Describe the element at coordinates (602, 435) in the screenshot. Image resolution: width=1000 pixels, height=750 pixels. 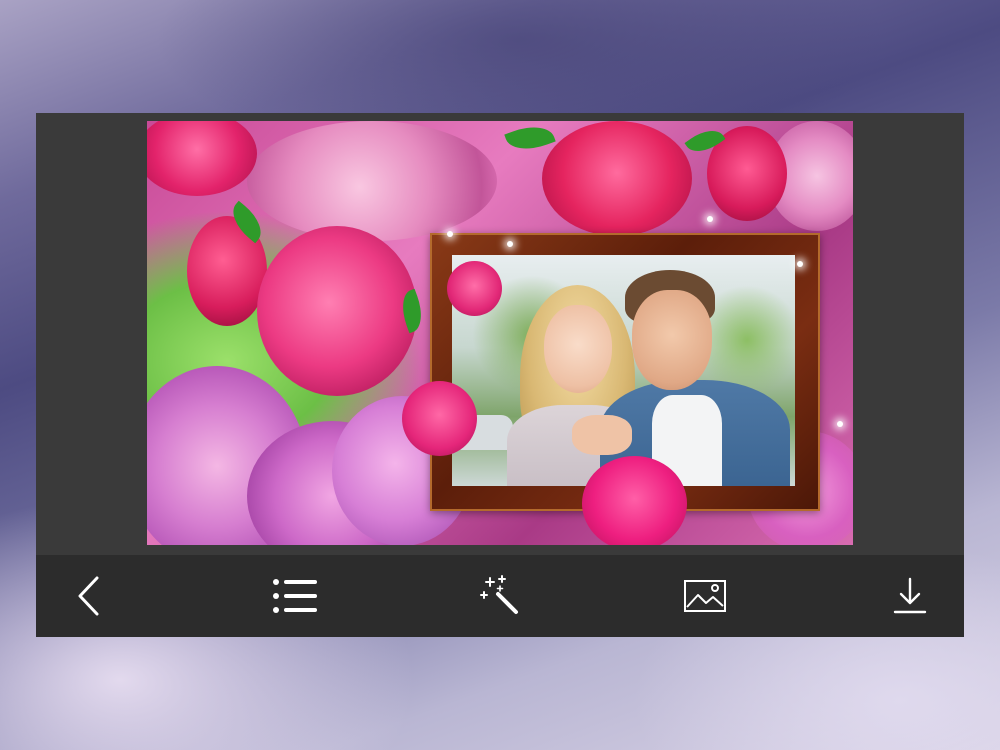
I see `woman-hand` at that location.